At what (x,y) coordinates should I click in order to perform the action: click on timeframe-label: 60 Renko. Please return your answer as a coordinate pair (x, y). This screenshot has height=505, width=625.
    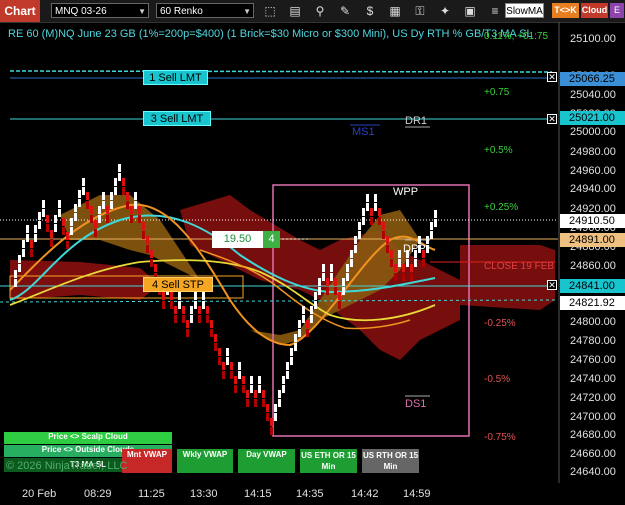
    Looking at the image, I should click on (181, 11).